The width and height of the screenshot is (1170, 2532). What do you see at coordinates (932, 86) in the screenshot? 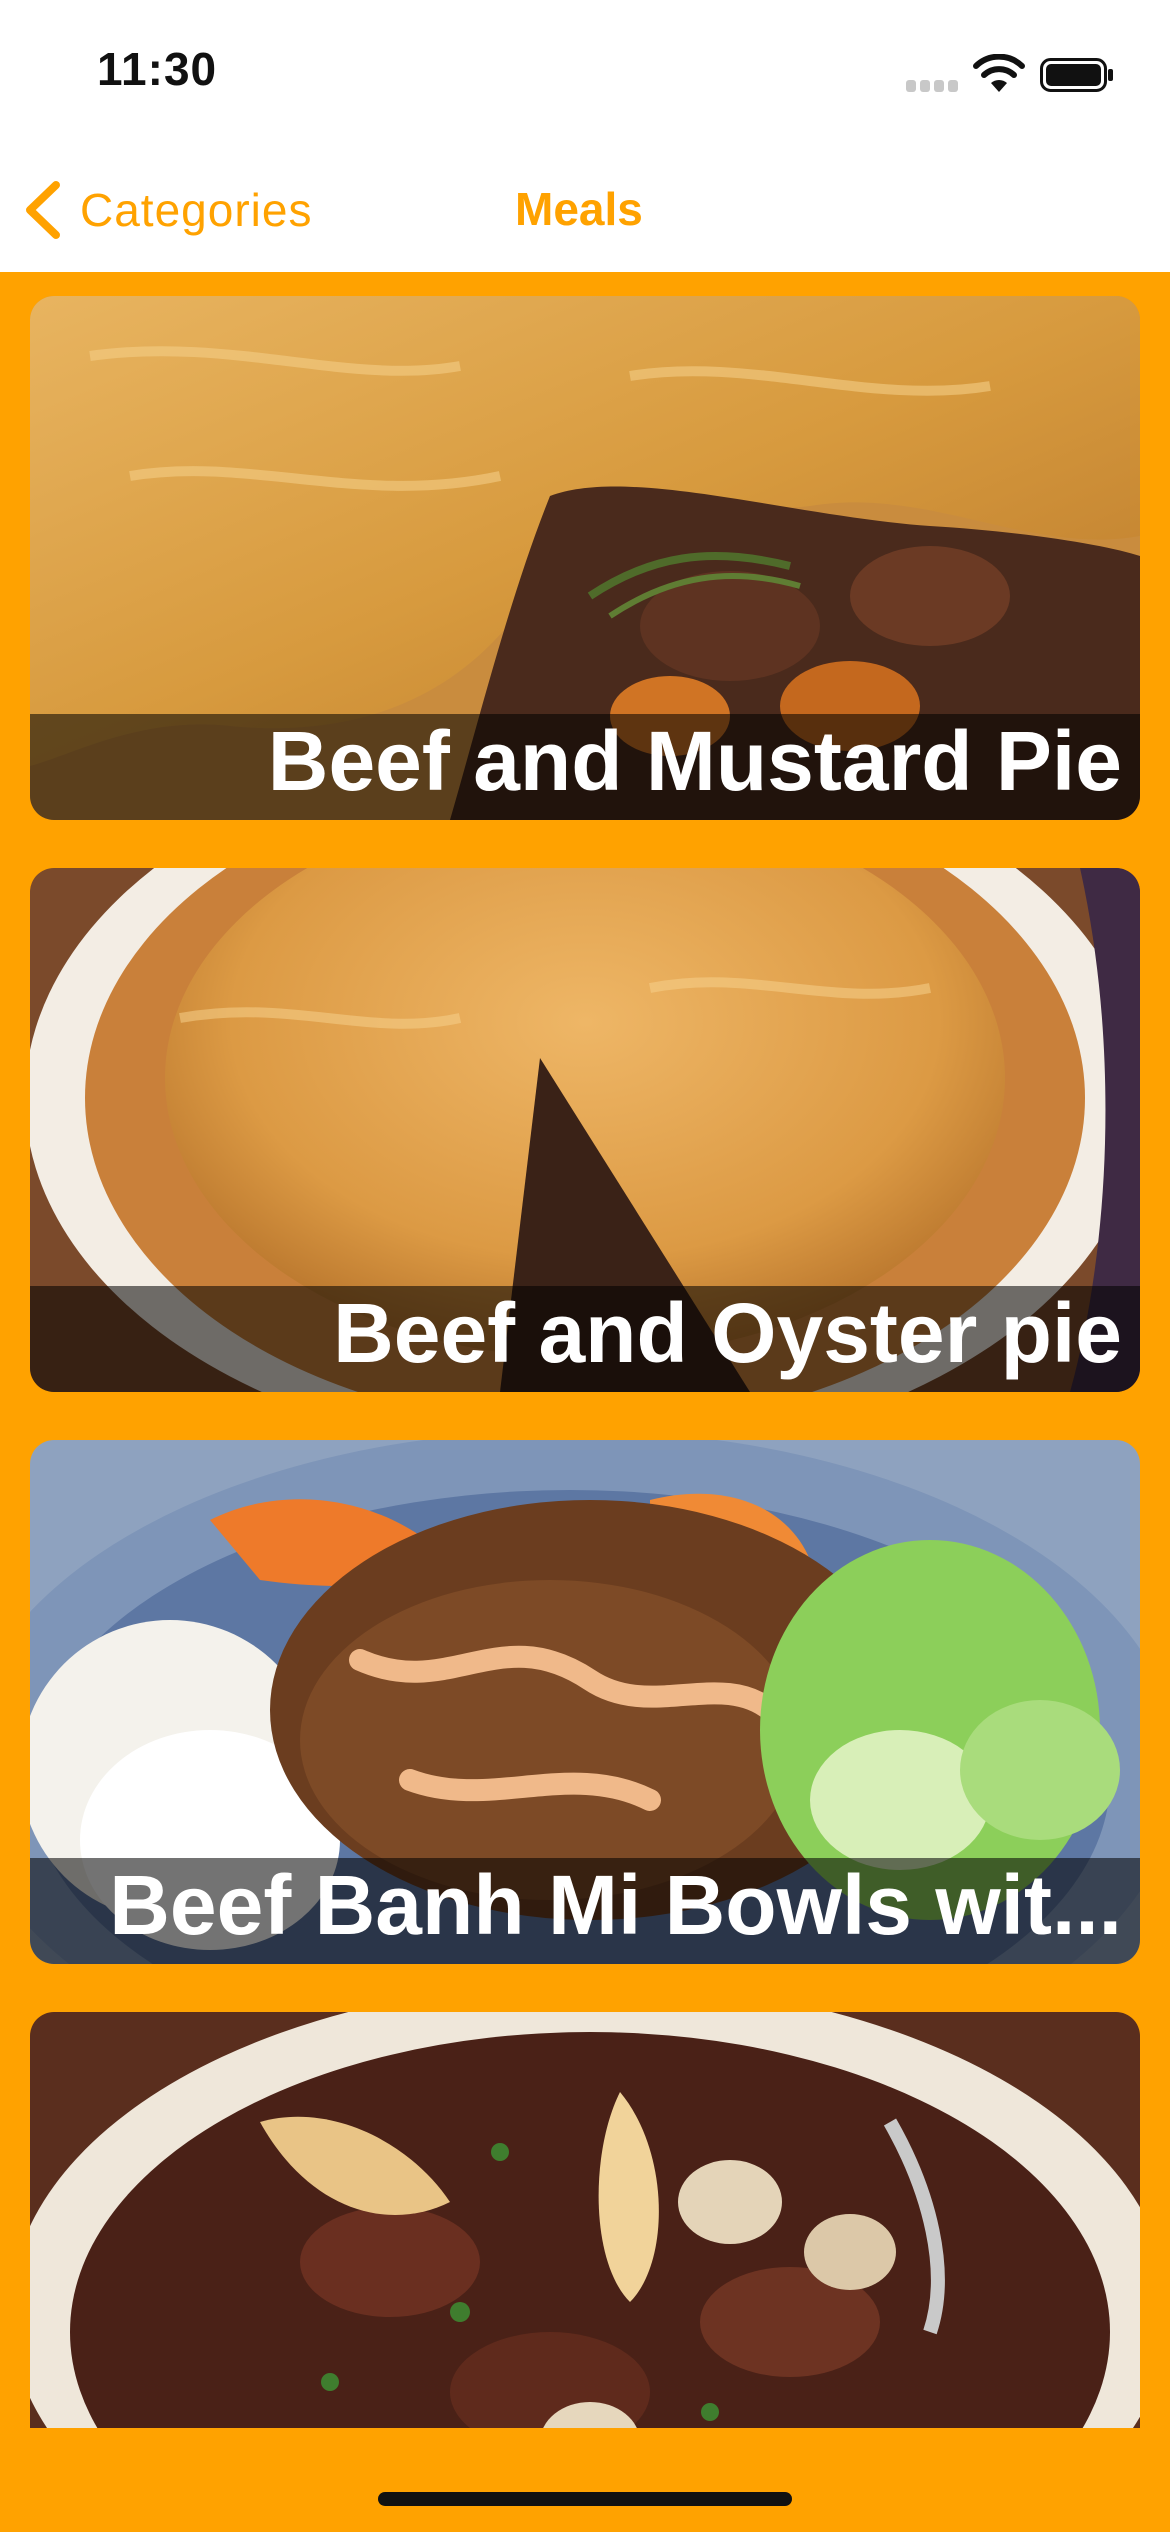
I see `cellular-signal-icon` at bounding box center [932, 86].